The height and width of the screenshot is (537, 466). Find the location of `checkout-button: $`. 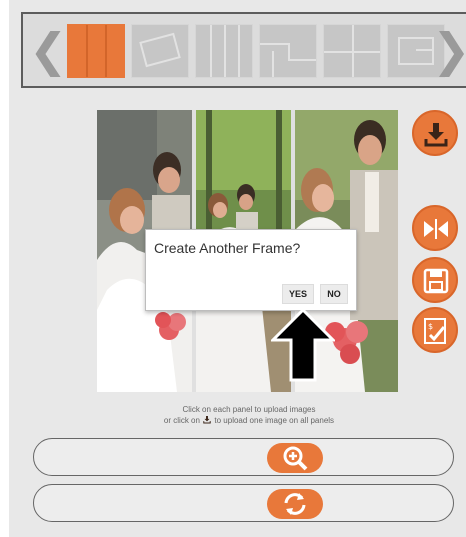

checkout-button: $ is located at coordinates (435, 330).